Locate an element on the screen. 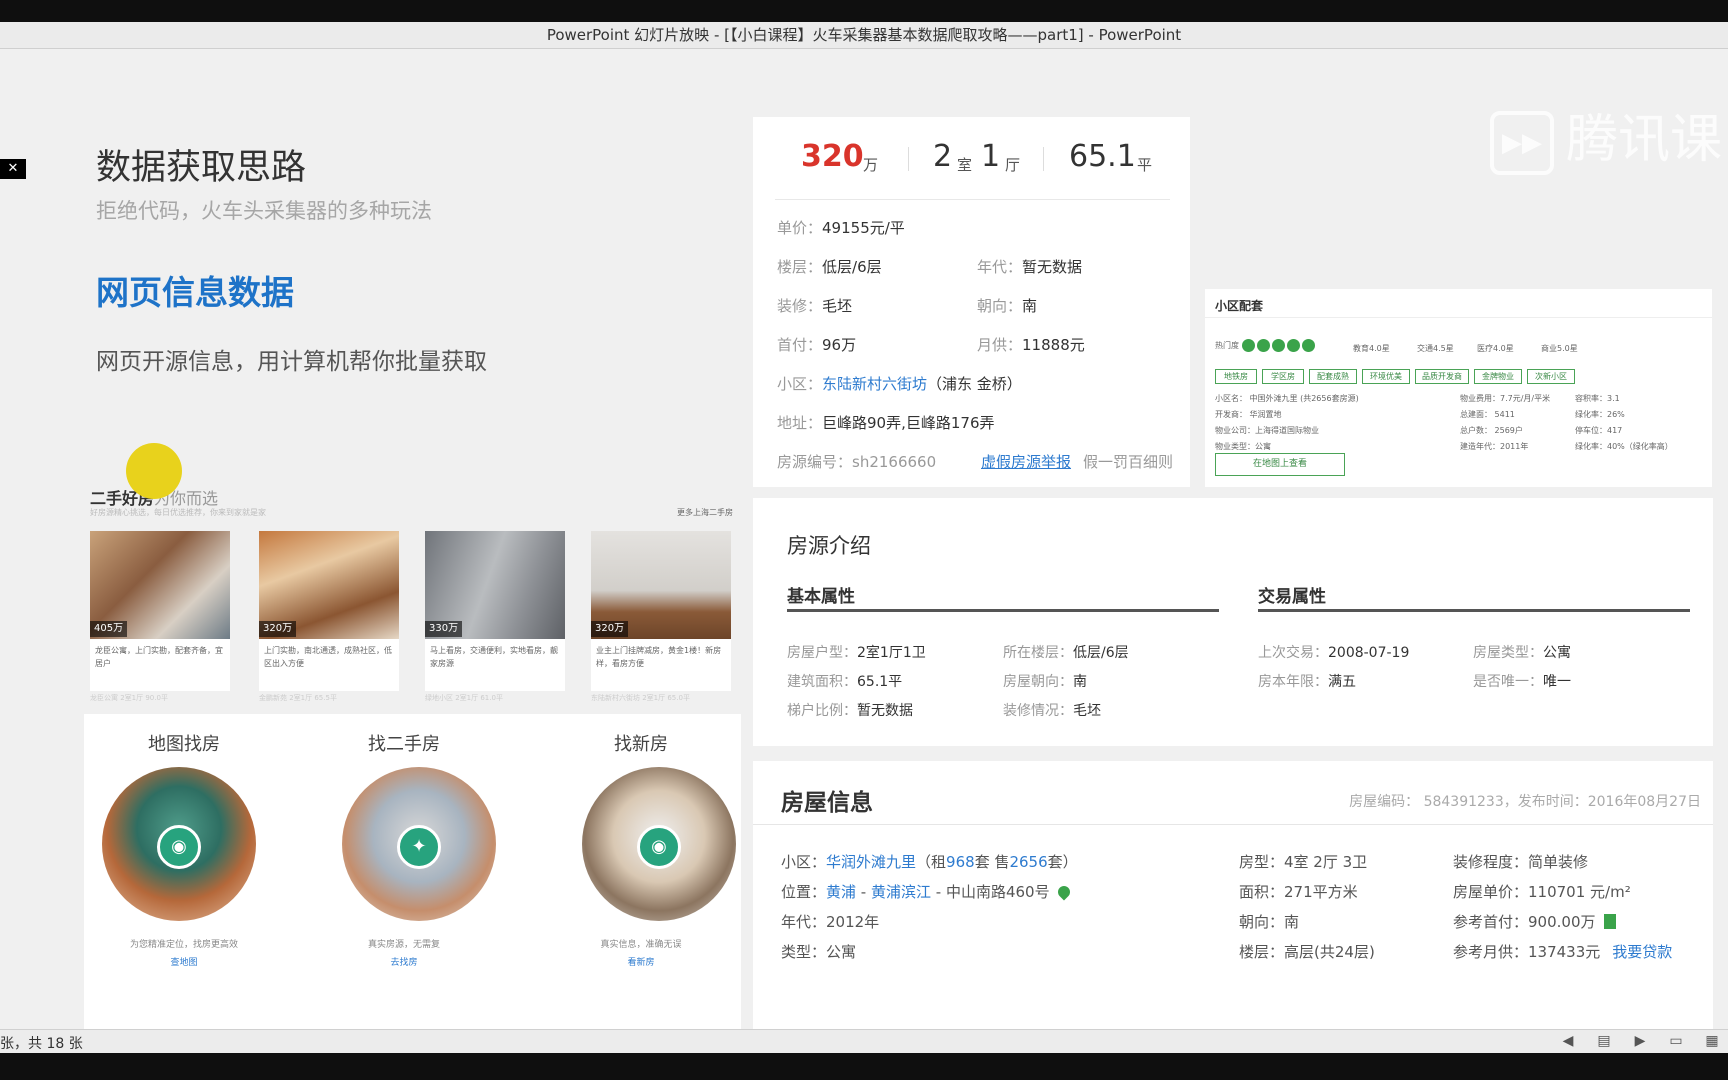 The height and width of the screenshot is (1080, 1728). previous-slide-icon: ◀ is located at coordinates (1568, 1041).